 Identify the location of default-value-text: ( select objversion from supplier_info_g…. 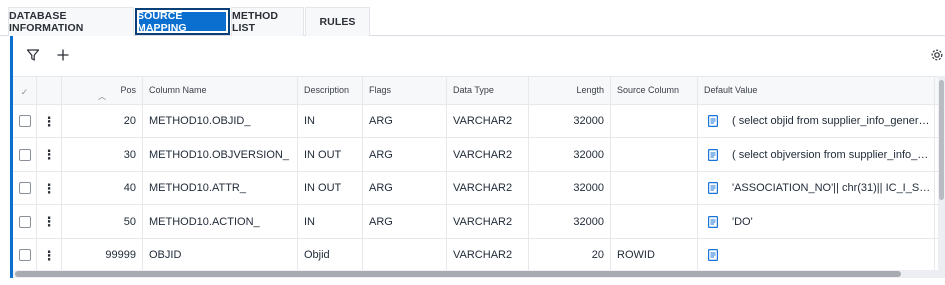
(832, 154).